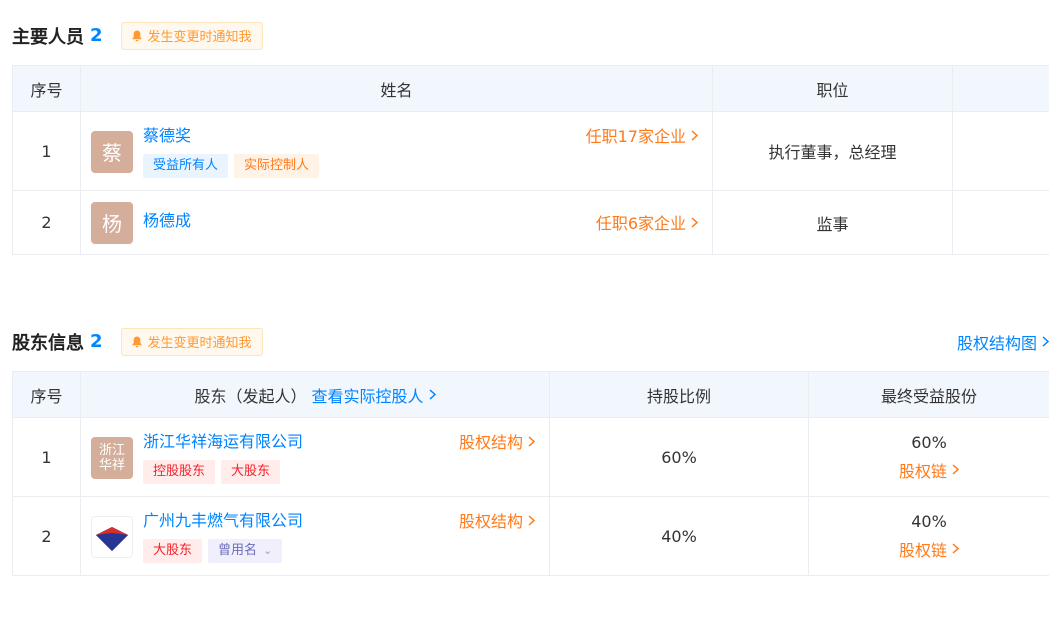  Describe the element at coordinates (48, 37) in the screenshot. I see `personnel-title: 主要人员` at that location.